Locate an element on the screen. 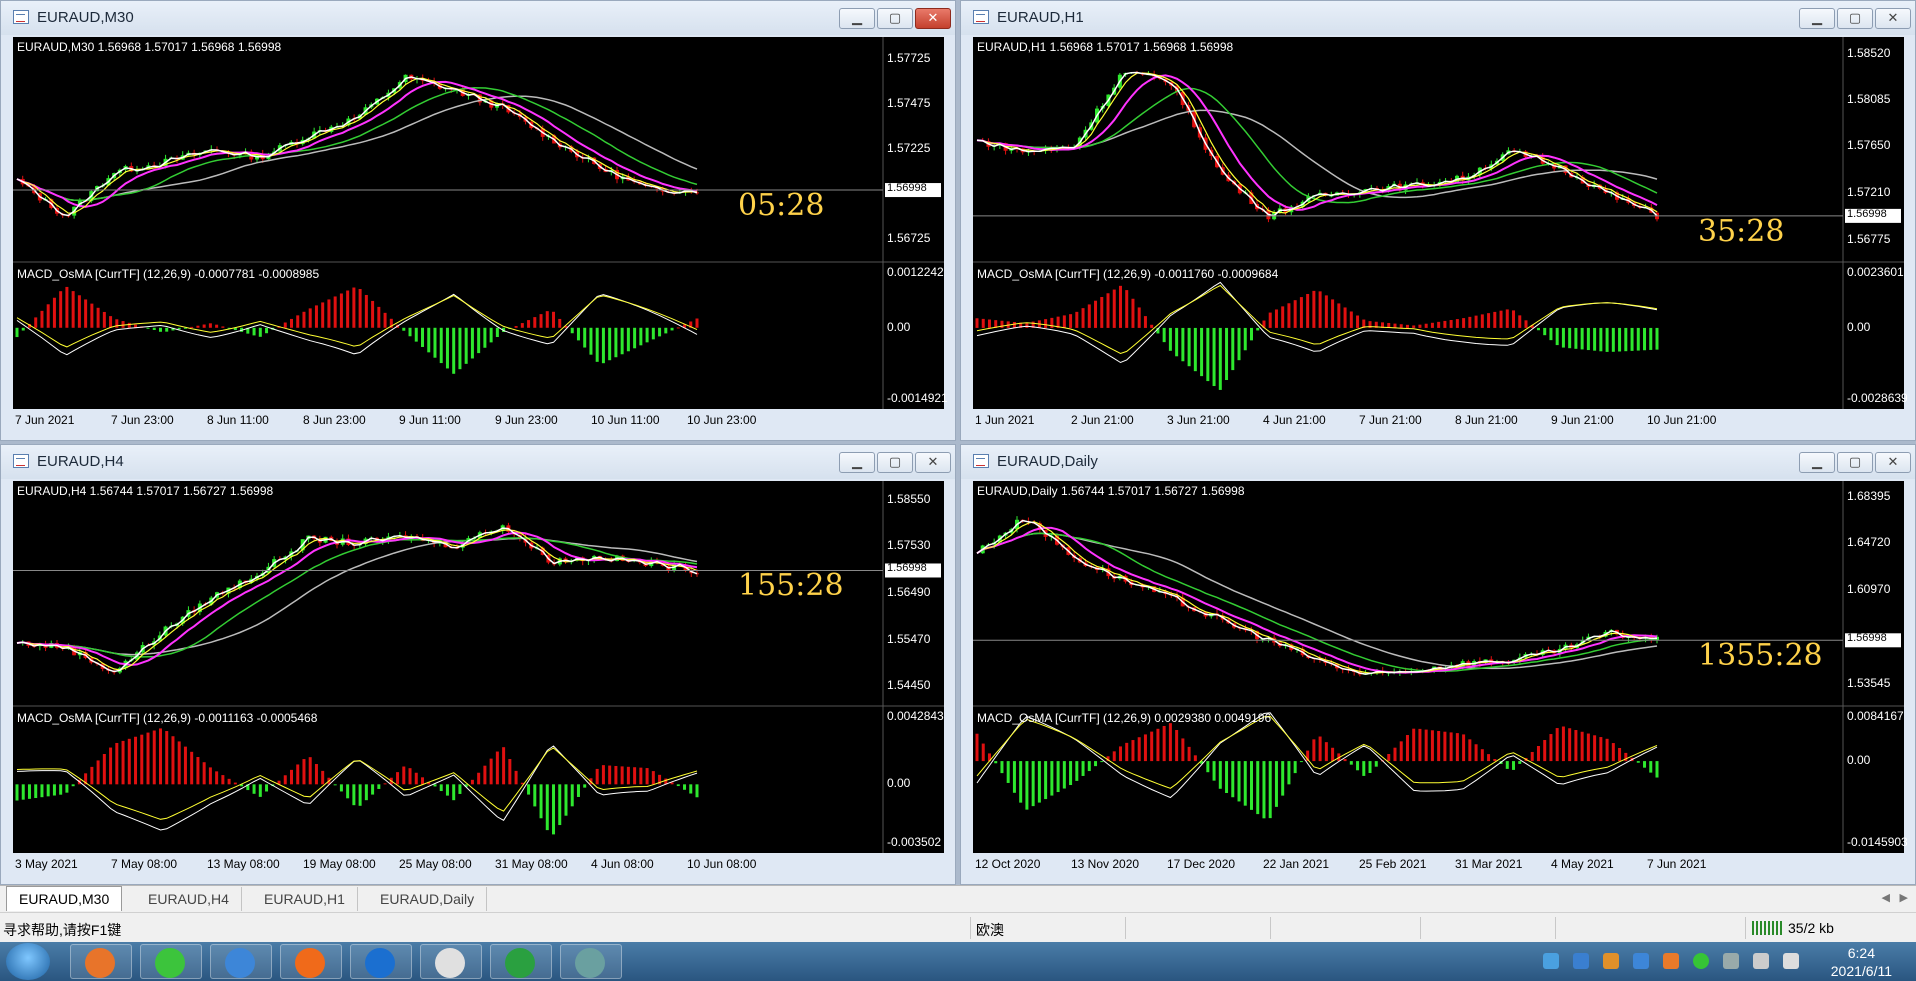 The height and width of the screenshot is (981, 1916). tray-pen-icon is located at coordinates (1641, 961).